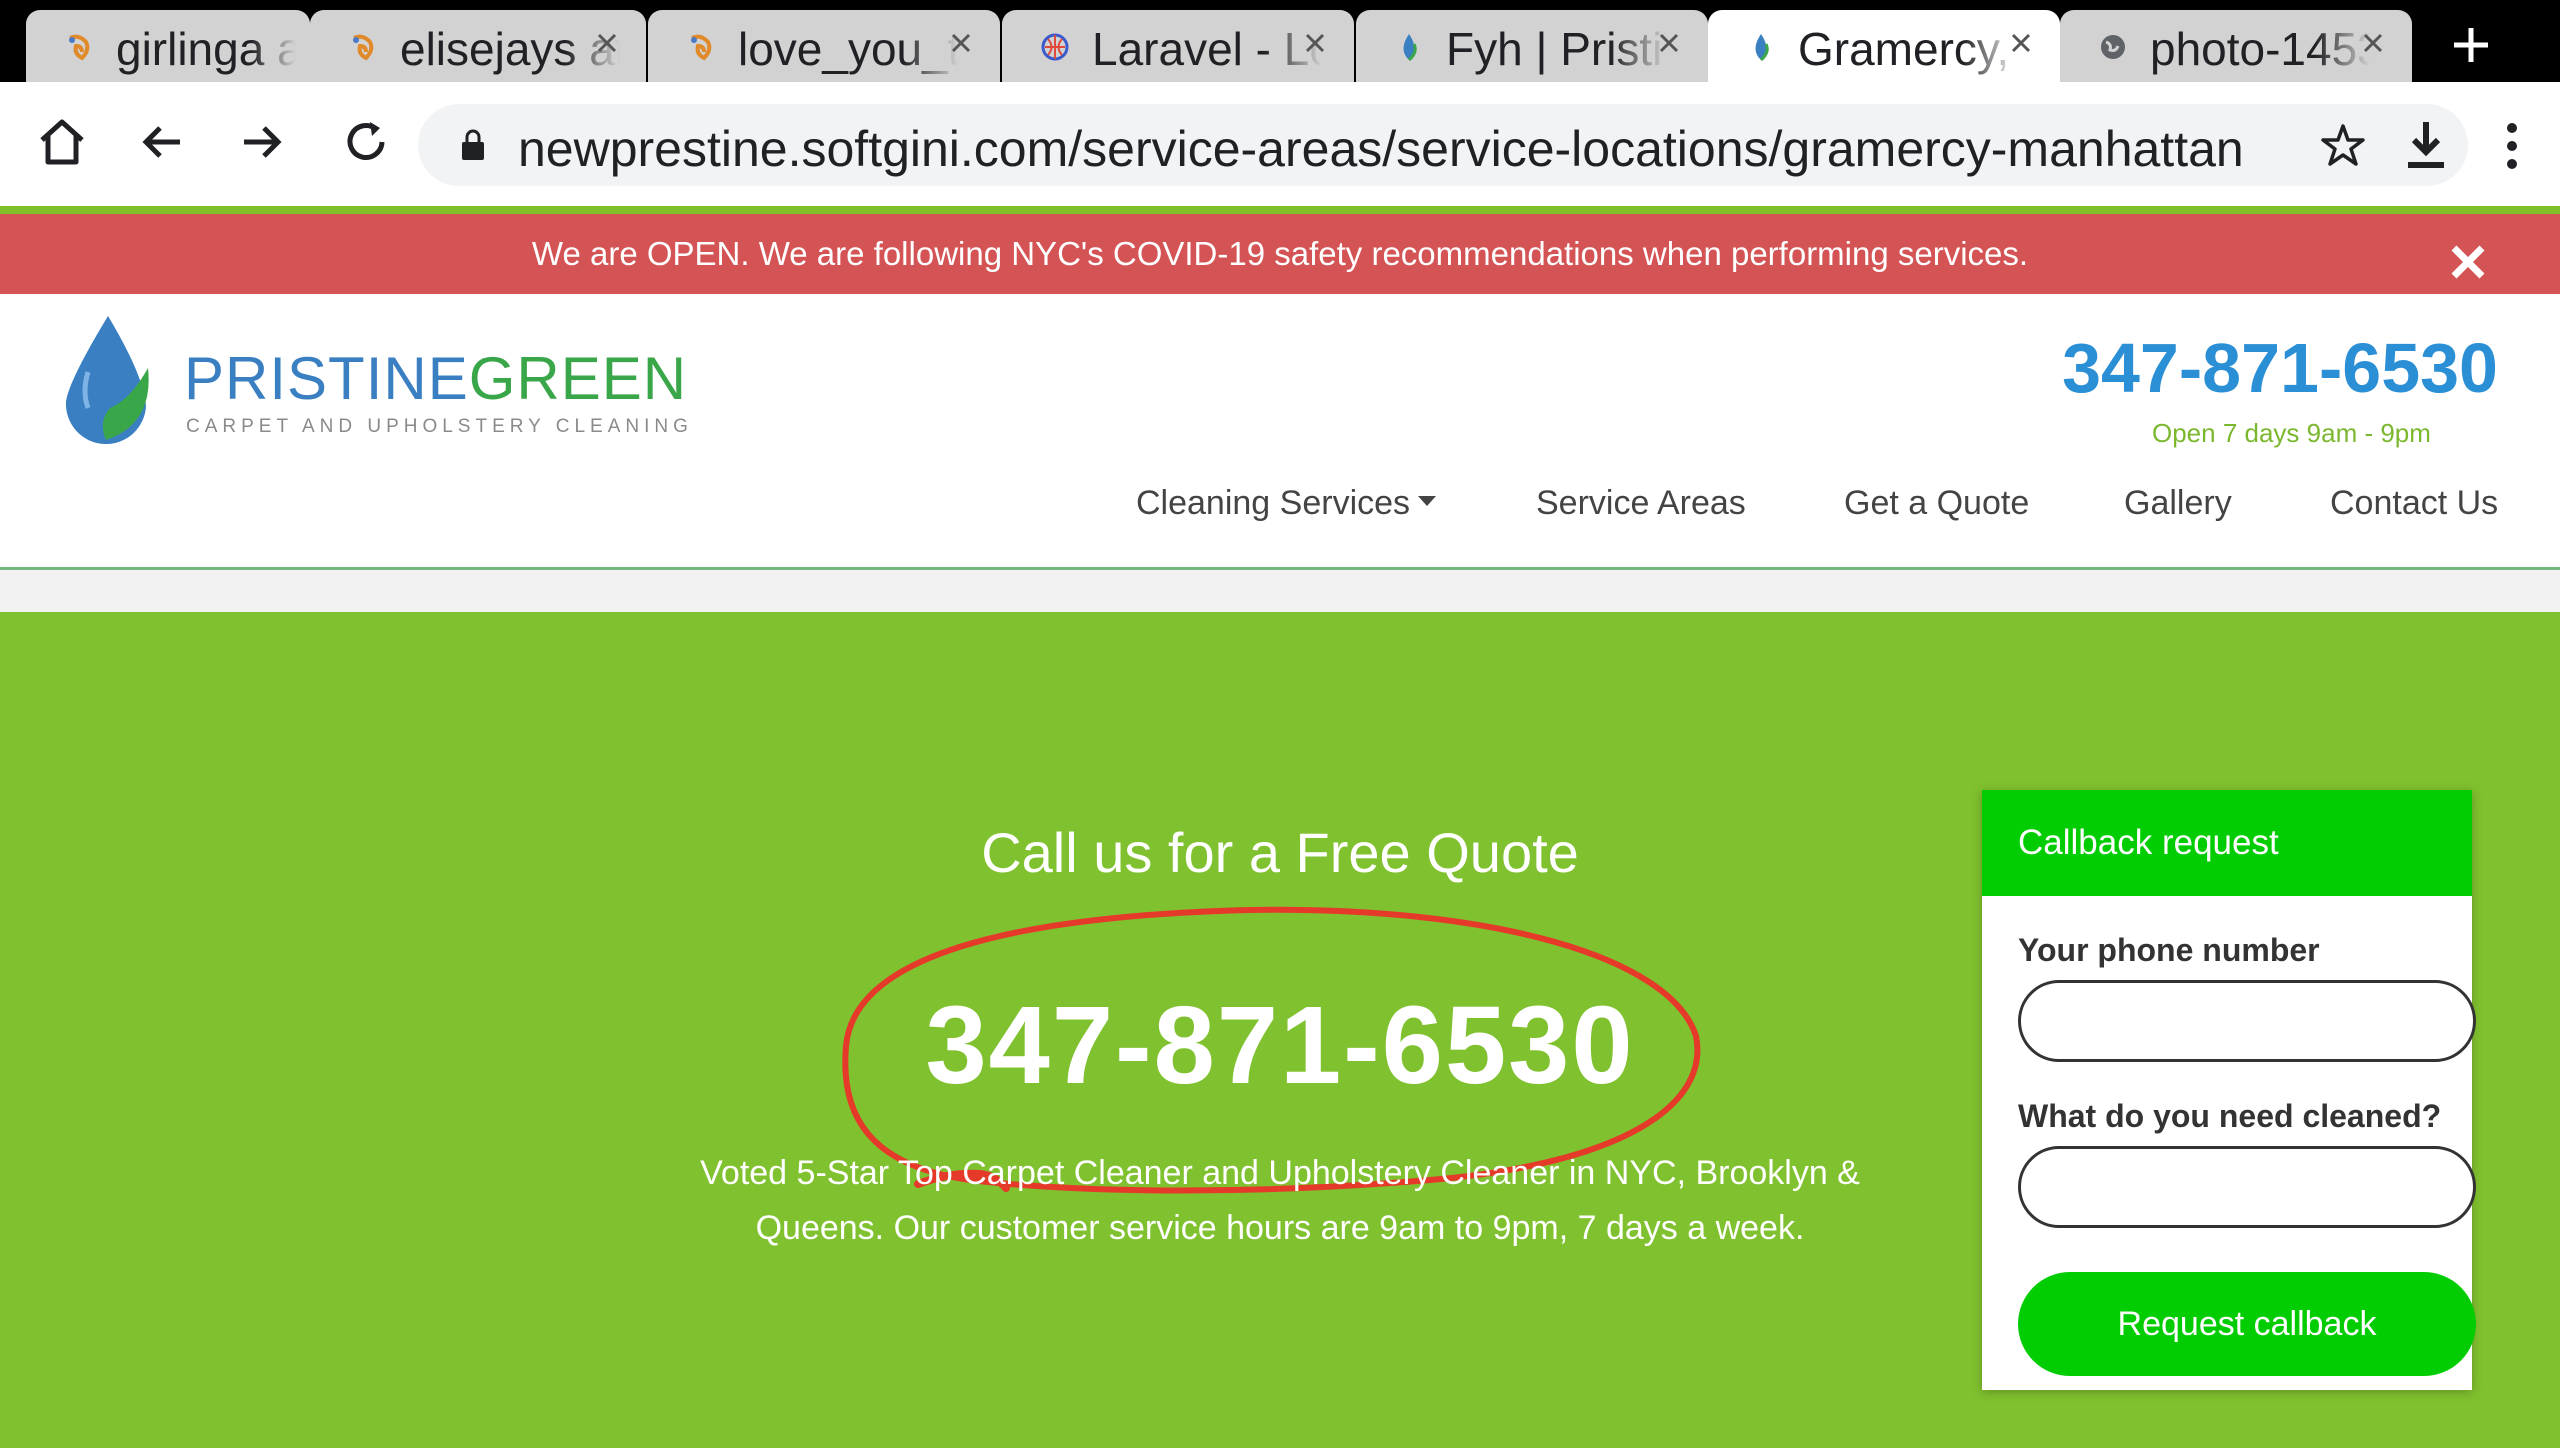 The height and width of the screenshot is (1448, 2560). Describe the element at coordinates (2260, 49) in the screenshot. I see `tab-title: photo-1453` at that location.